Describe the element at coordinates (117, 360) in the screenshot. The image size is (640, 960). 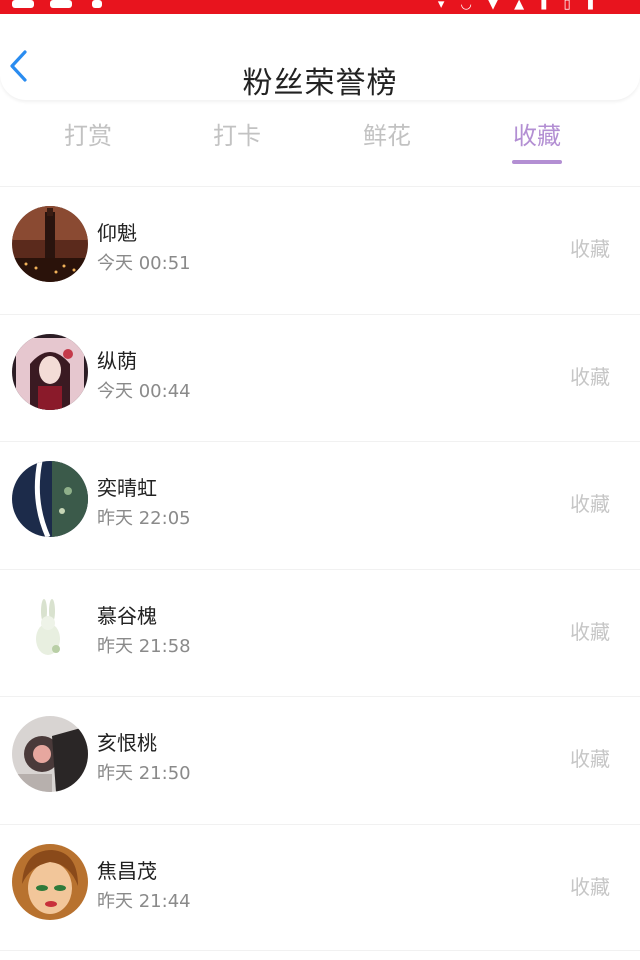
I see `fan-name: 纵荫` at that location.